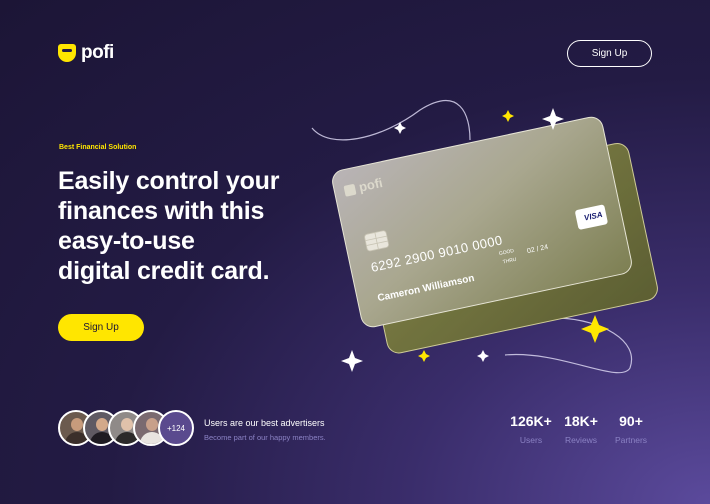 The image size is (710, 504). I want to click on stat-partners: 90+ Partners, so click(631, 429).